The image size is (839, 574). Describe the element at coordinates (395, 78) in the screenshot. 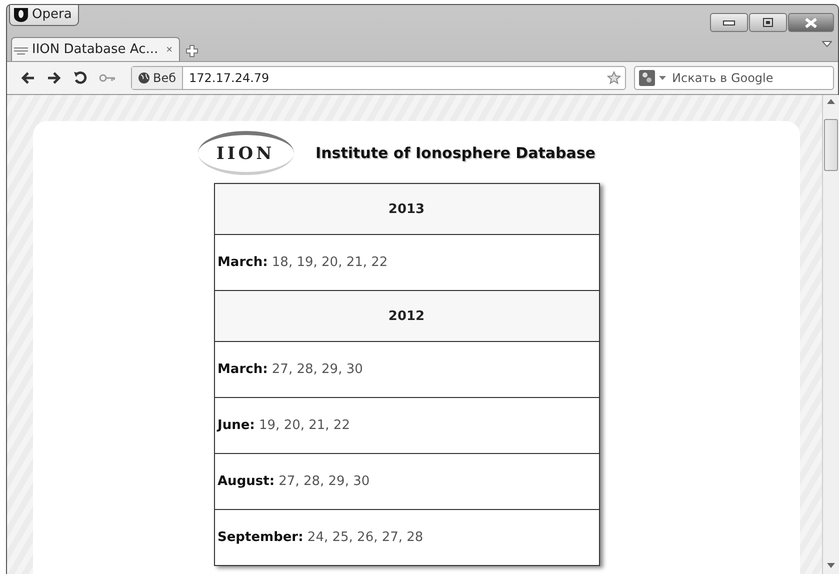

I see `url-input: 172.17.24.79` at that location.